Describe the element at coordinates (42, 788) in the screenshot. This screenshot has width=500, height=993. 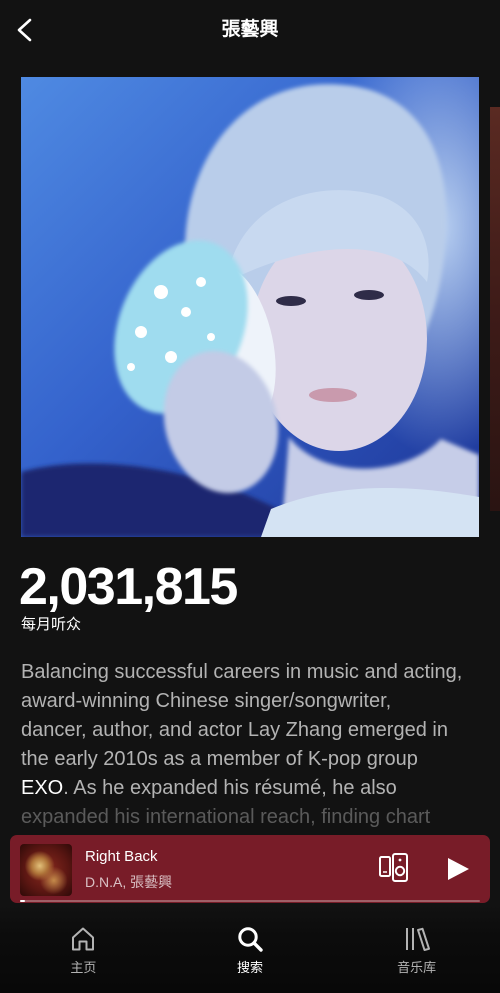
I see `bio-artist-link: EXO` at that location.